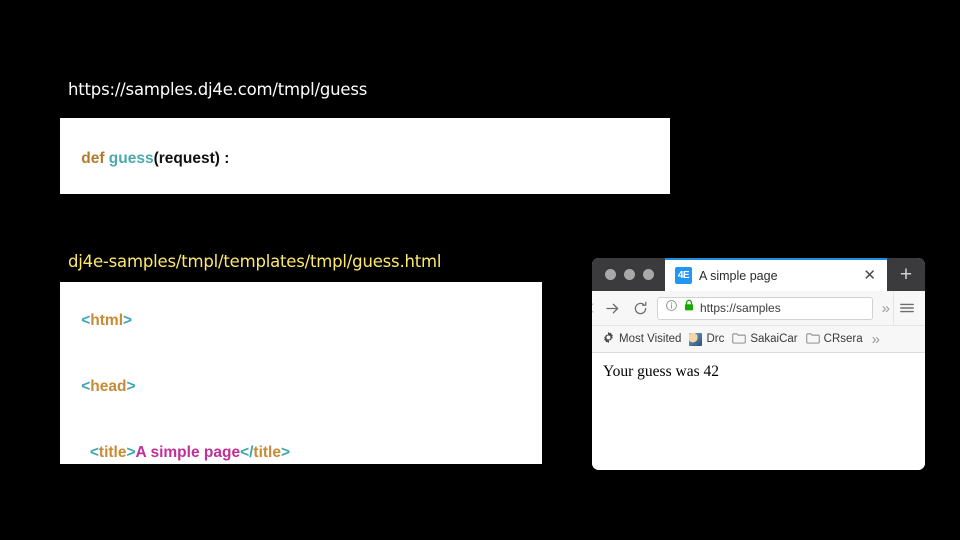 The image size is (960, 540). What do you see at coordinates (107, 320) in the screenshot?
I see `html-line1-tag: html` at bounding box center [107, 320].